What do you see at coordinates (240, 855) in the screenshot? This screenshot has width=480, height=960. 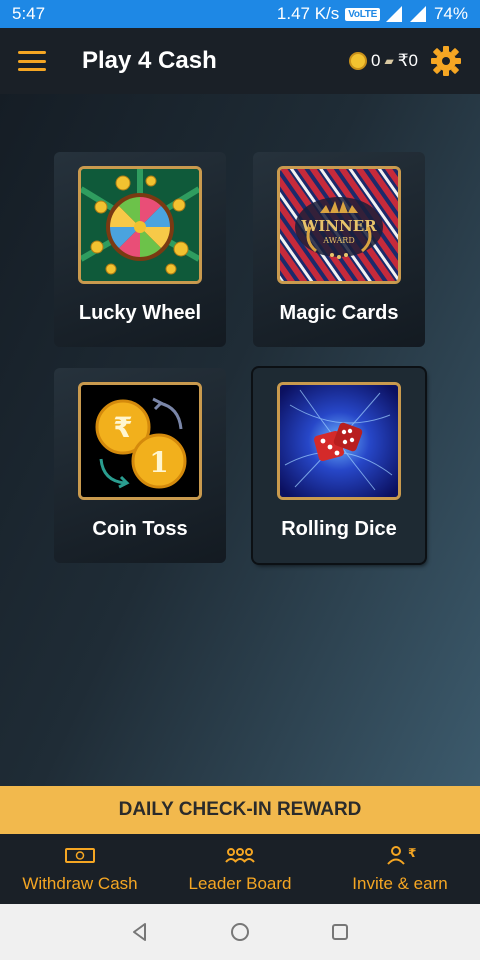 I see `group-icon` at bounding box center [240, 855].